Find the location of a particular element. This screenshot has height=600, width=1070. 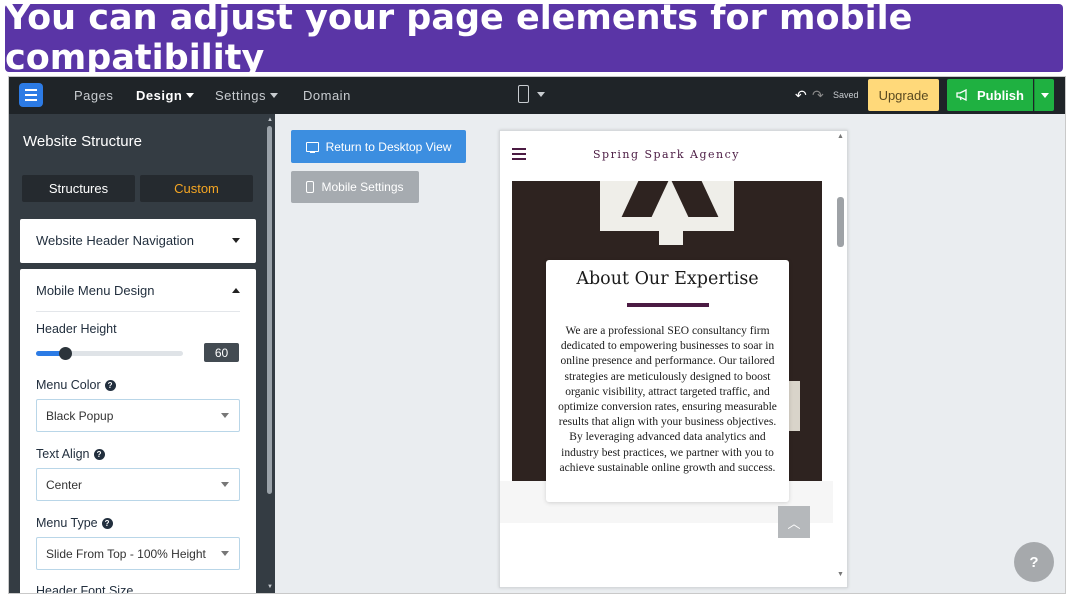

header-height-slider is located at coordinates (109, 353).